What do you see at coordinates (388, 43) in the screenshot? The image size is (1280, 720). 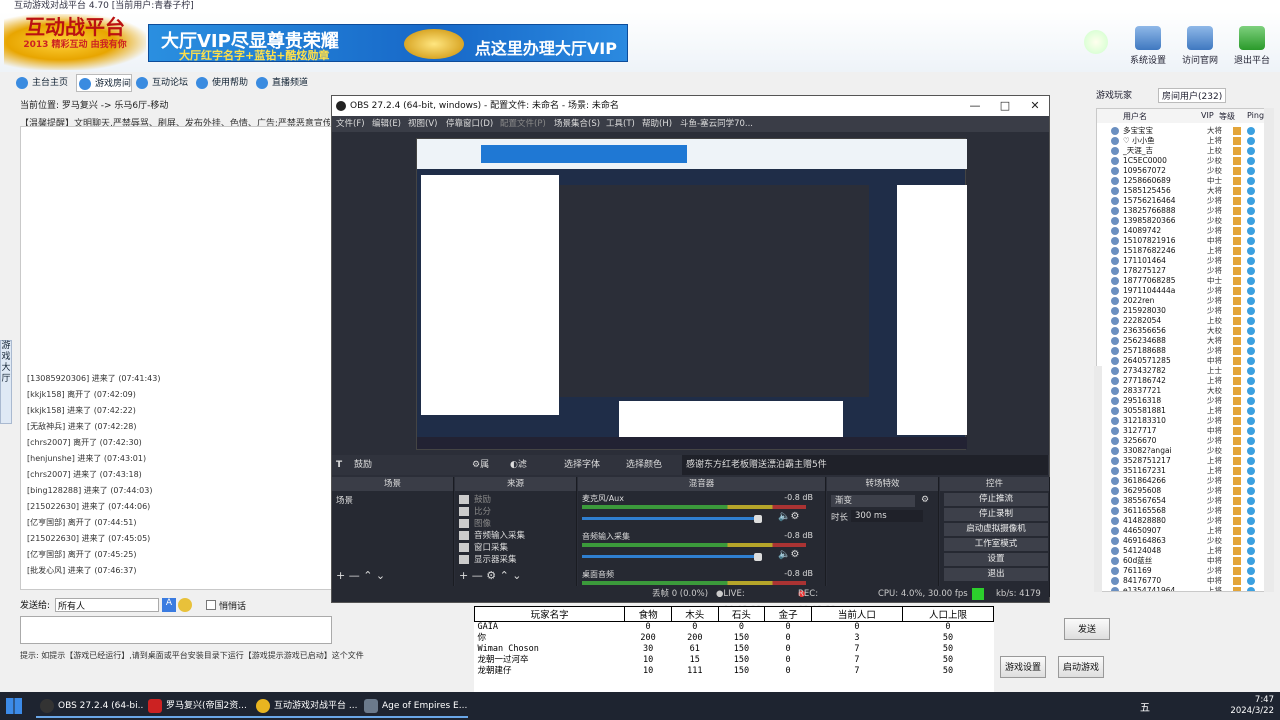 I see `vip-ad-banner: 大厅VIP尽显尊贵荣耀 大厅红字名字+蓝钻+酷炫勋章 点这里办理大厅VIP` at bounding box center [388, 43].